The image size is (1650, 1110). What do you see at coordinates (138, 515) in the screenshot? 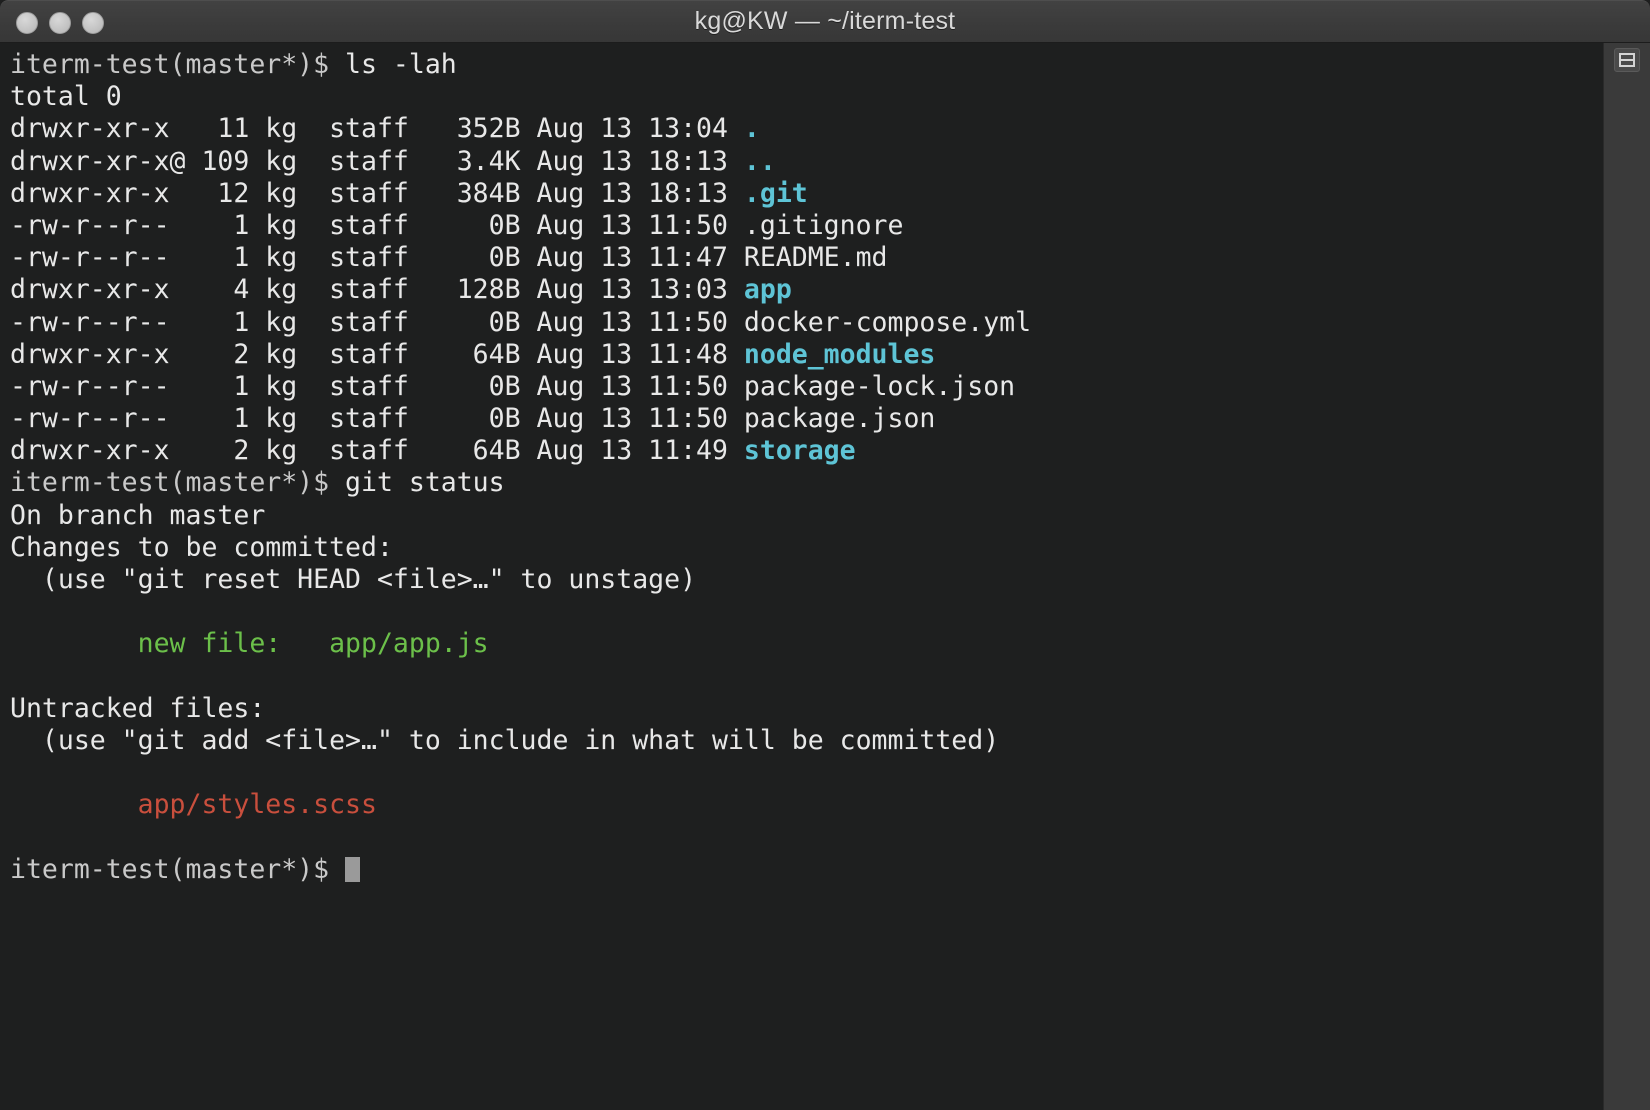
I see `terminal-text: On branch master` at bounding box center [138, 515].